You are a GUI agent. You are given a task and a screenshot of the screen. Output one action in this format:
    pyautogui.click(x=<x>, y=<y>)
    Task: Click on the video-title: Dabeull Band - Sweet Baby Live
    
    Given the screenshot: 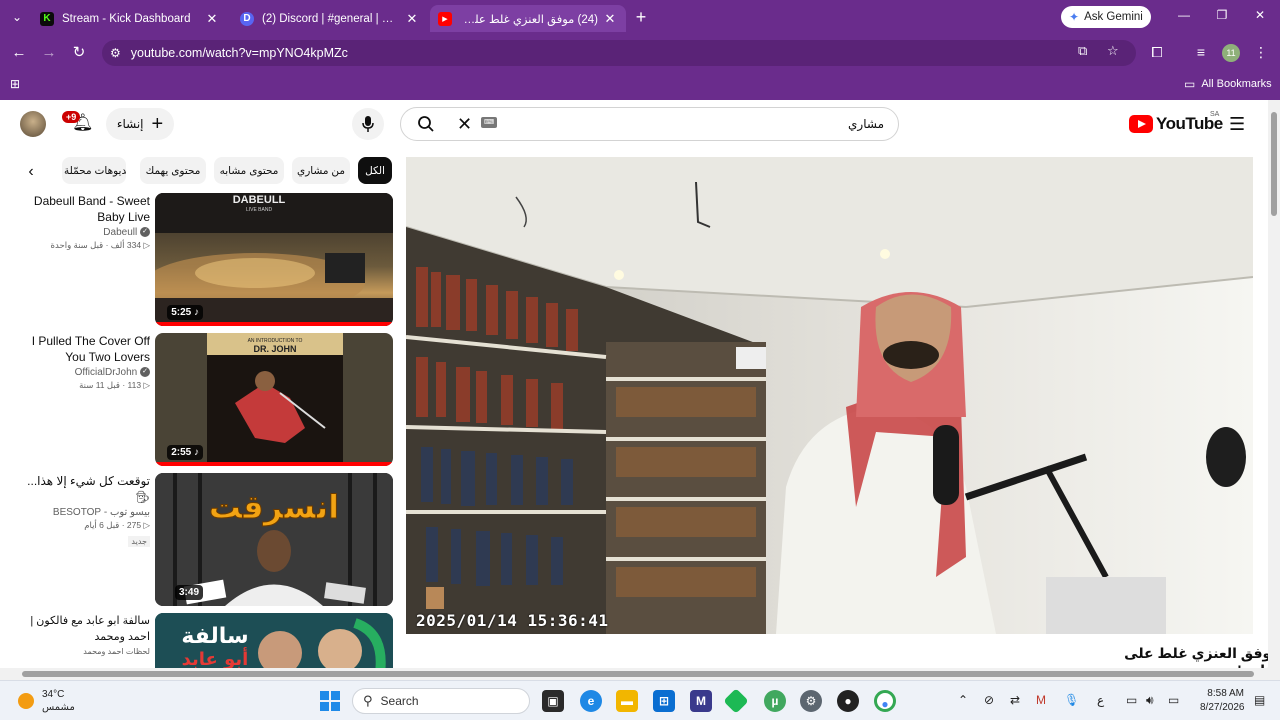 What is the action you would take?
    pyautogui.click(x=85, y=209)
    